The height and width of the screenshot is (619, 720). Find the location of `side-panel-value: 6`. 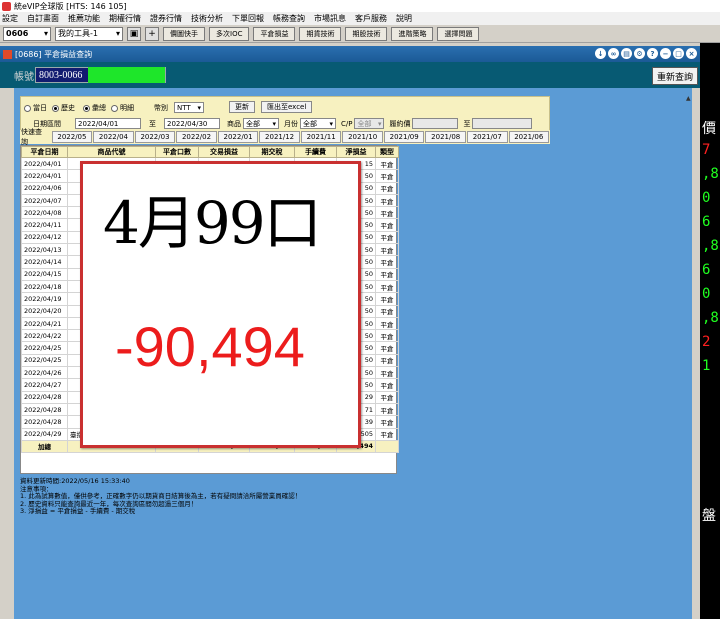

side-panel-value: 6 is located at coordinates (706, 270).